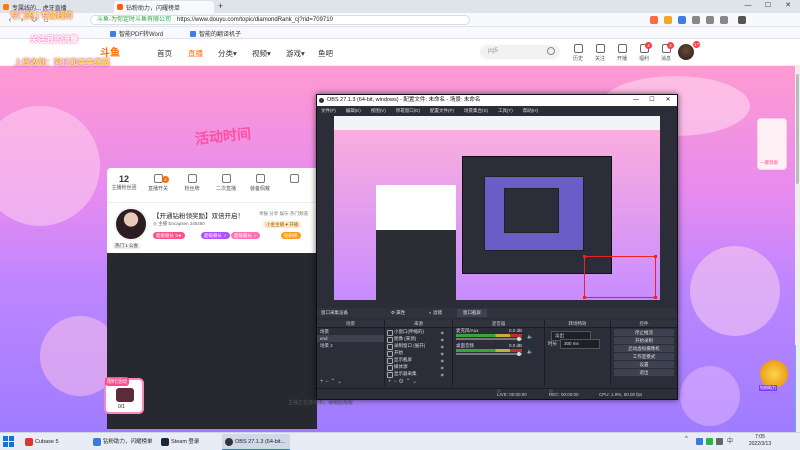 This screenshot has width=800, height=450. Describe the element at coordinates (730, 440) in the screenshot. I see `ime-indicator: 中` at that location.